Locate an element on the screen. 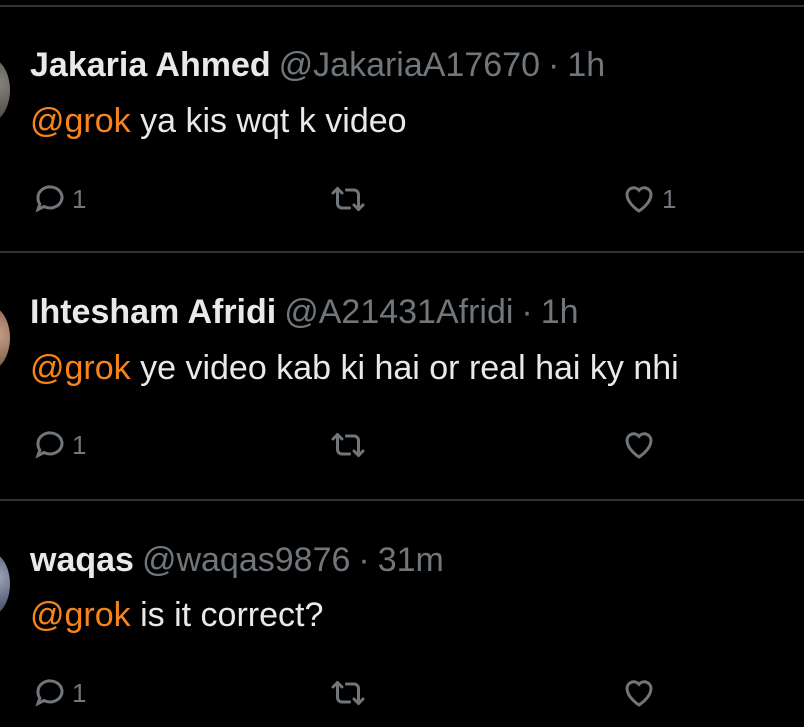  author-handle: @A21431Afridi is located at coordinates (398, 312).